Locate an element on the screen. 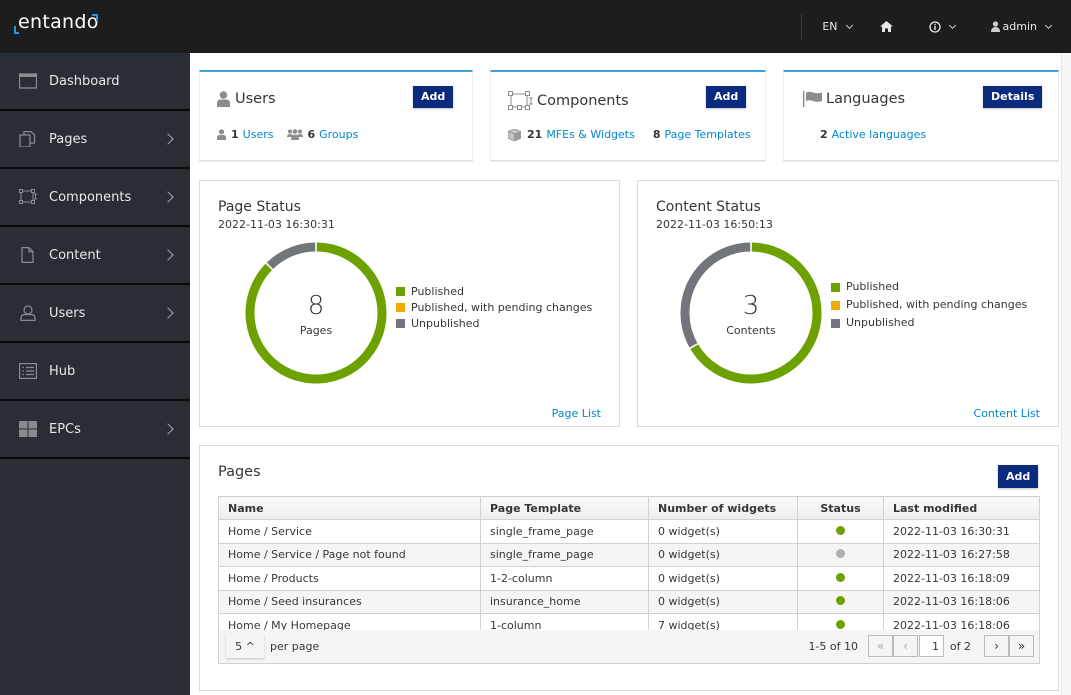 The width and height of the screenshot is (1071, 695). sidebar-item-users: Users is located at coordinates (95, 314).